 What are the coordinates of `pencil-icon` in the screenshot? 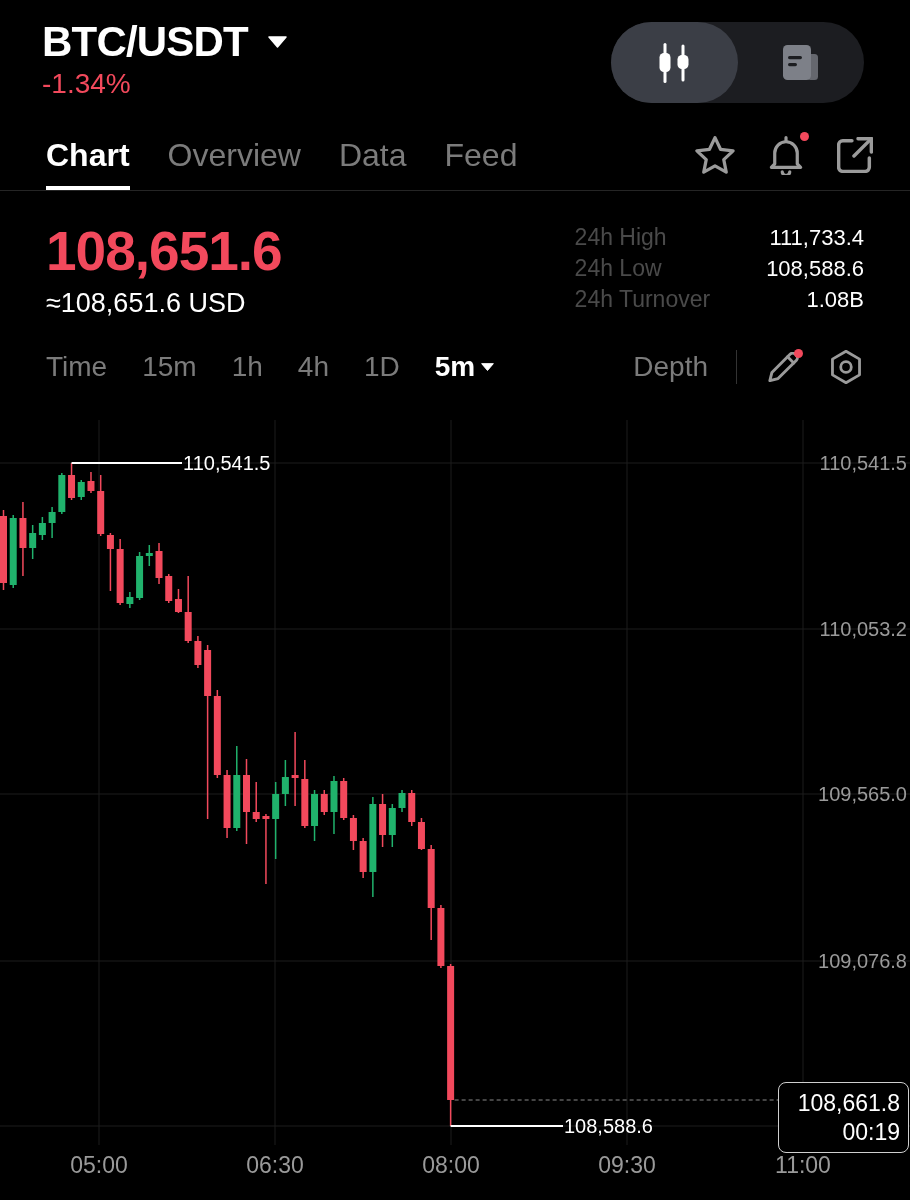 It's located at (783, 367).